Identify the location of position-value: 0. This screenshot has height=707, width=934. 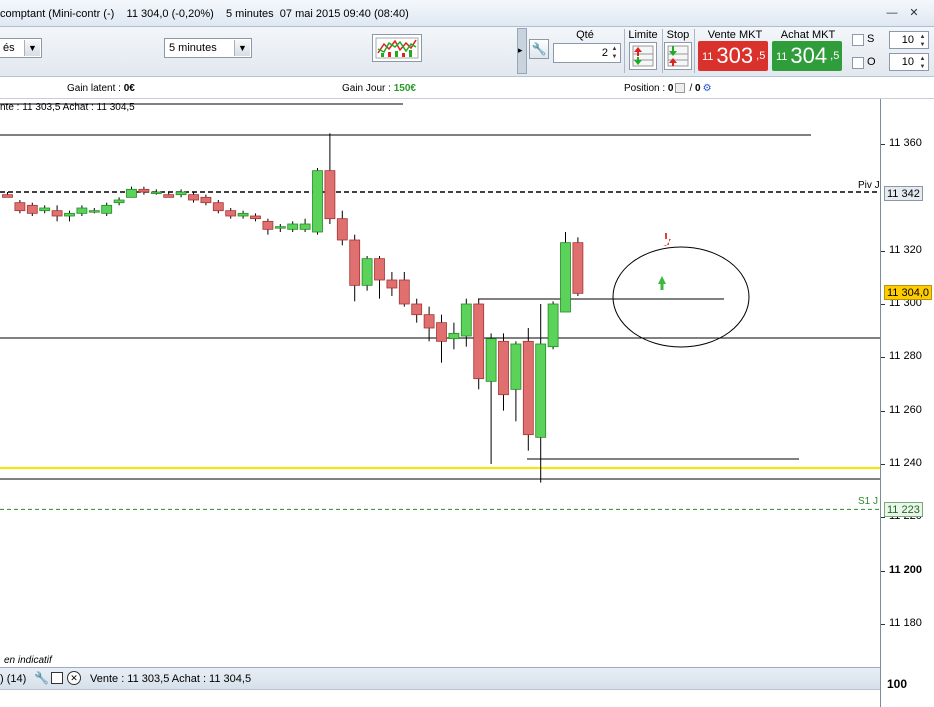
(670, 88).